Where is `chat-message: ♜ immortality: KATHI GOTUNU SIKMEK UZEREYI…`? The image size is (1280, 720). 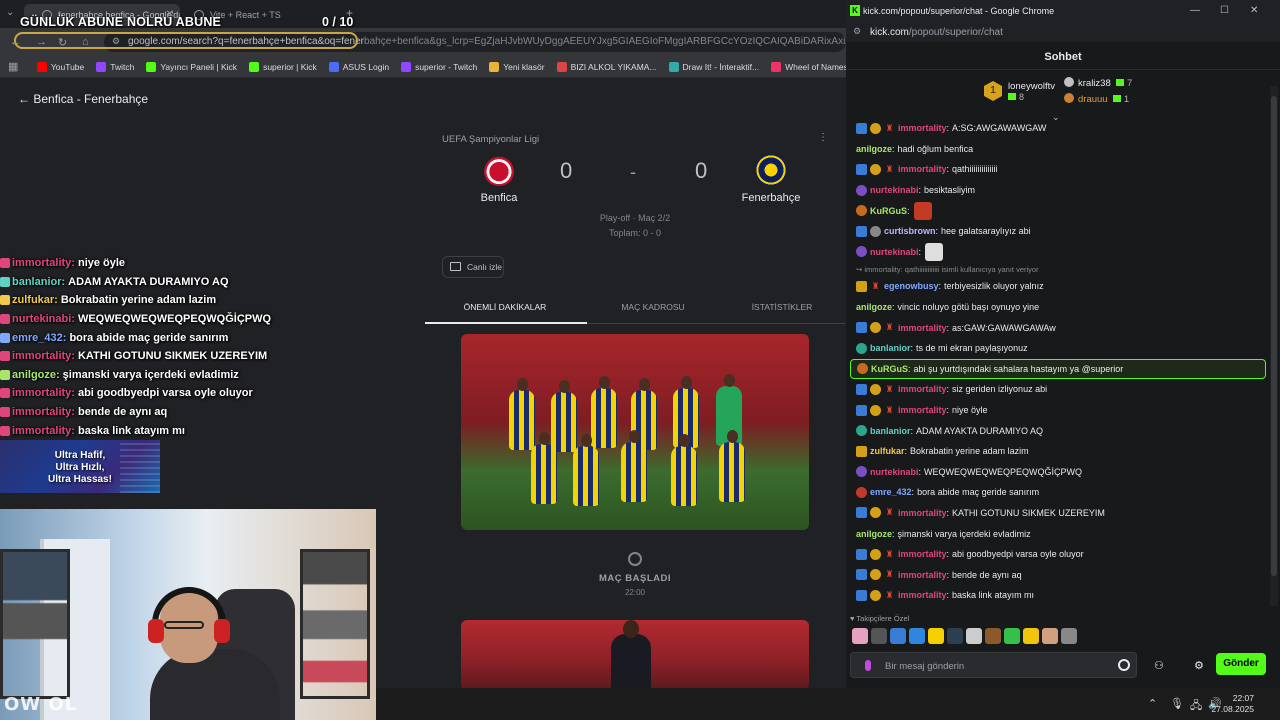
chat-message: ♜ immortality: KATHI GOTUNU SIKMEK UZEREYI… is located at coordinates (1058, 513).